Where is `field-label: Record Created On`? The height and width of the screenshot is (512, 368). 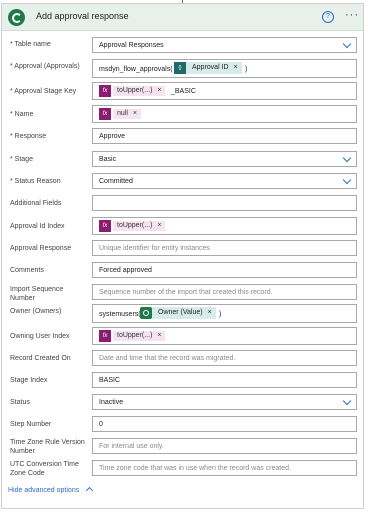
field-label: Record Created On is located at coordinates (40, 358).